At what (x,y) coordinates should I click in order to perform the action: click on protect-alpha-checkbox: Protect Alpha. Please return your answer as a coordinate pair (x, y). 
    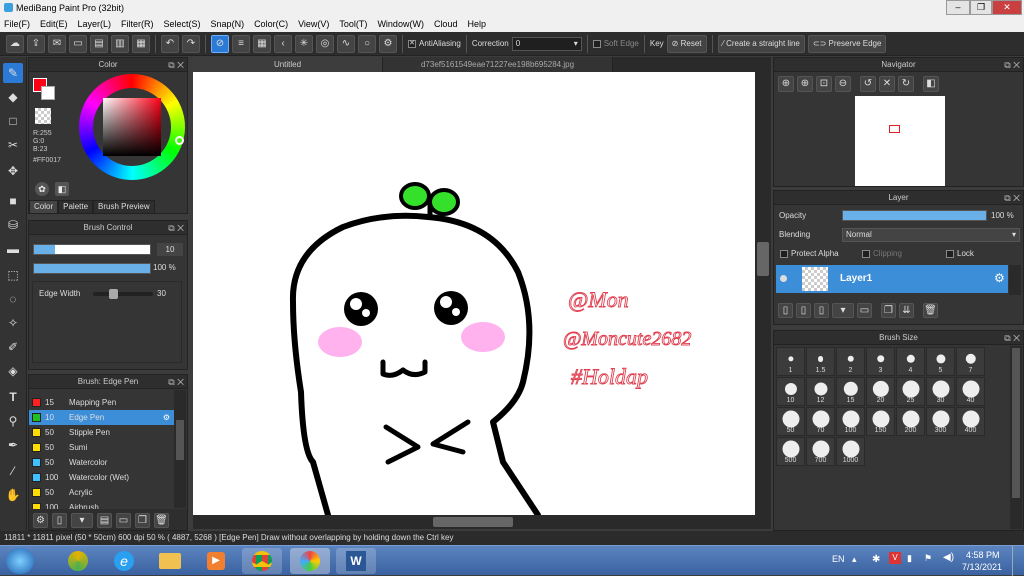
    Looking at the image, I should click on (809, 253).